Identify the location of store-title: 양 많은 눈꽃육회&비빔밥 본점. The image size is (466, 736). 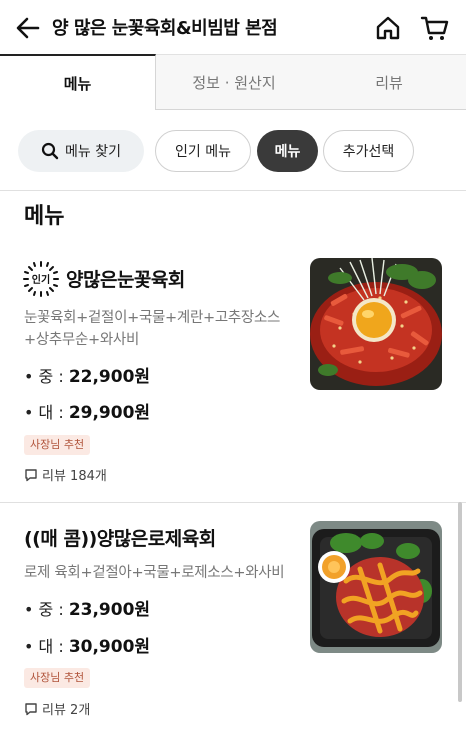
(165, 28).